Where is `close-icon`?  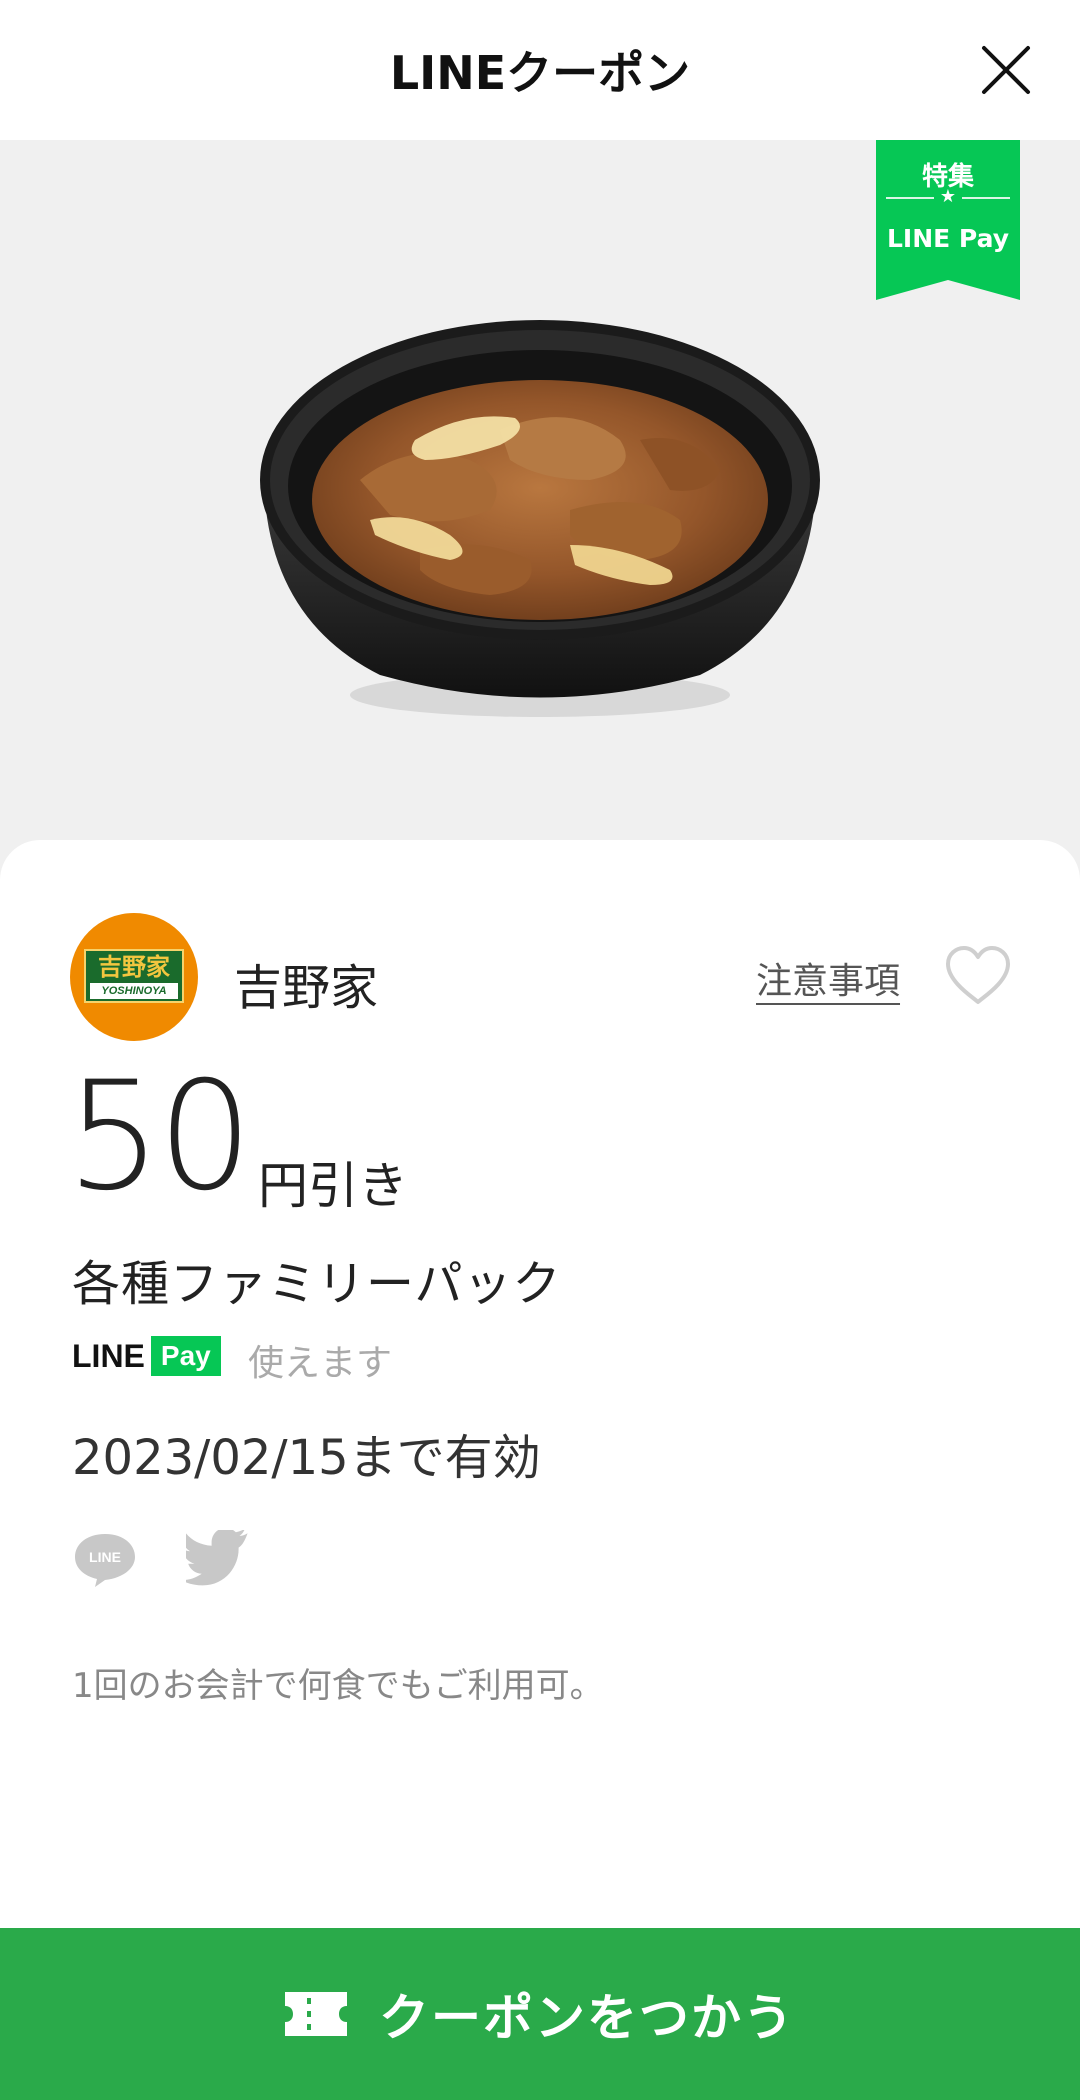 close-icon is located at coordinates (1006, 70).